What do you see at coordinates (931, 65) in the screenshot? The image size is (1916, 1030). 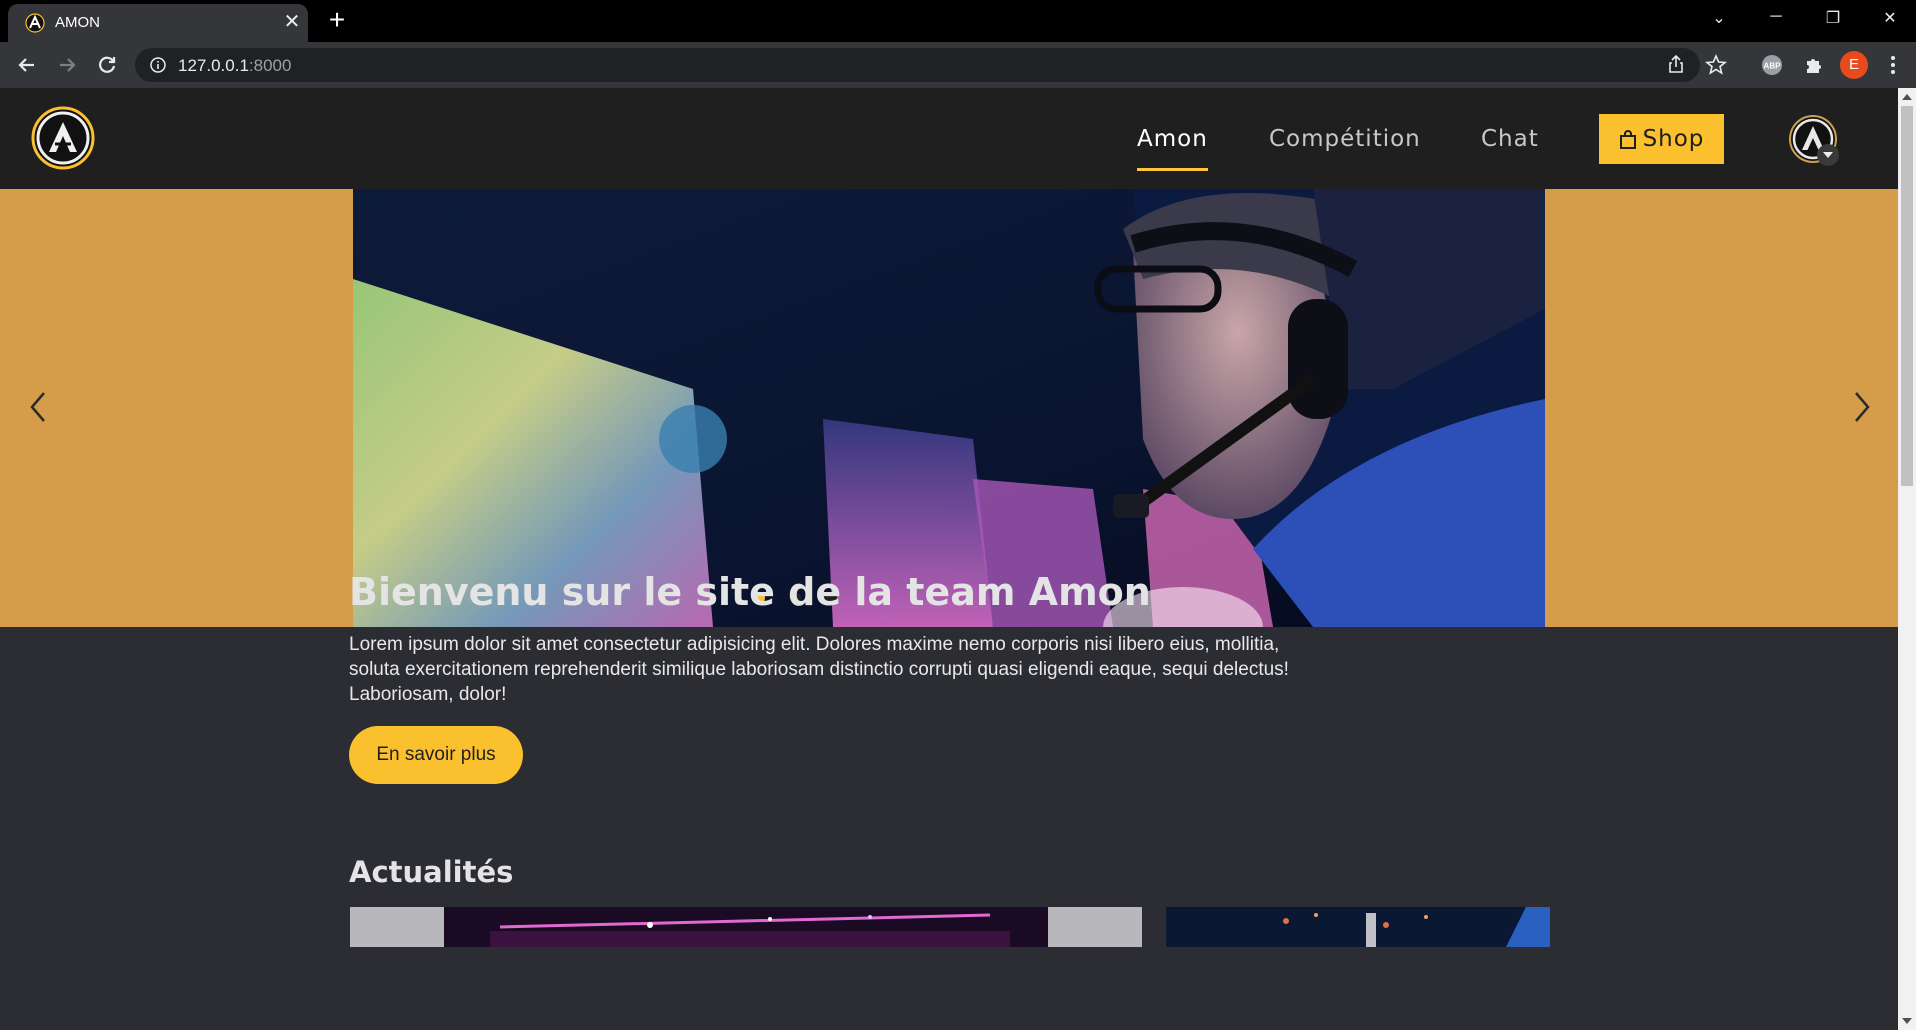 I see `address-bar: 127.0.0.1:8000` at bounding box center [931, 65].